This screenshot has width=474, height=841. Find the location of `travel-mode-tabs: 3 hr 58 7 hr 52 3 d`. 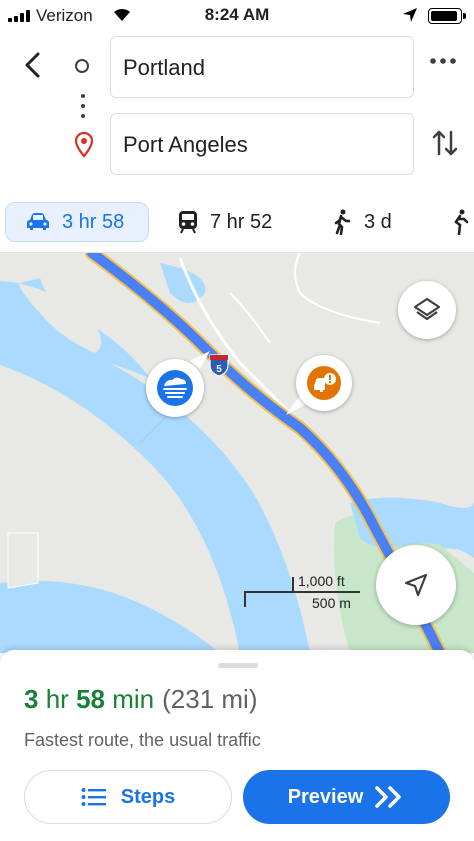

travel-mode-tabs: 3 hr 58 7 hr 52 3 d is located at coordinates (237, 223).